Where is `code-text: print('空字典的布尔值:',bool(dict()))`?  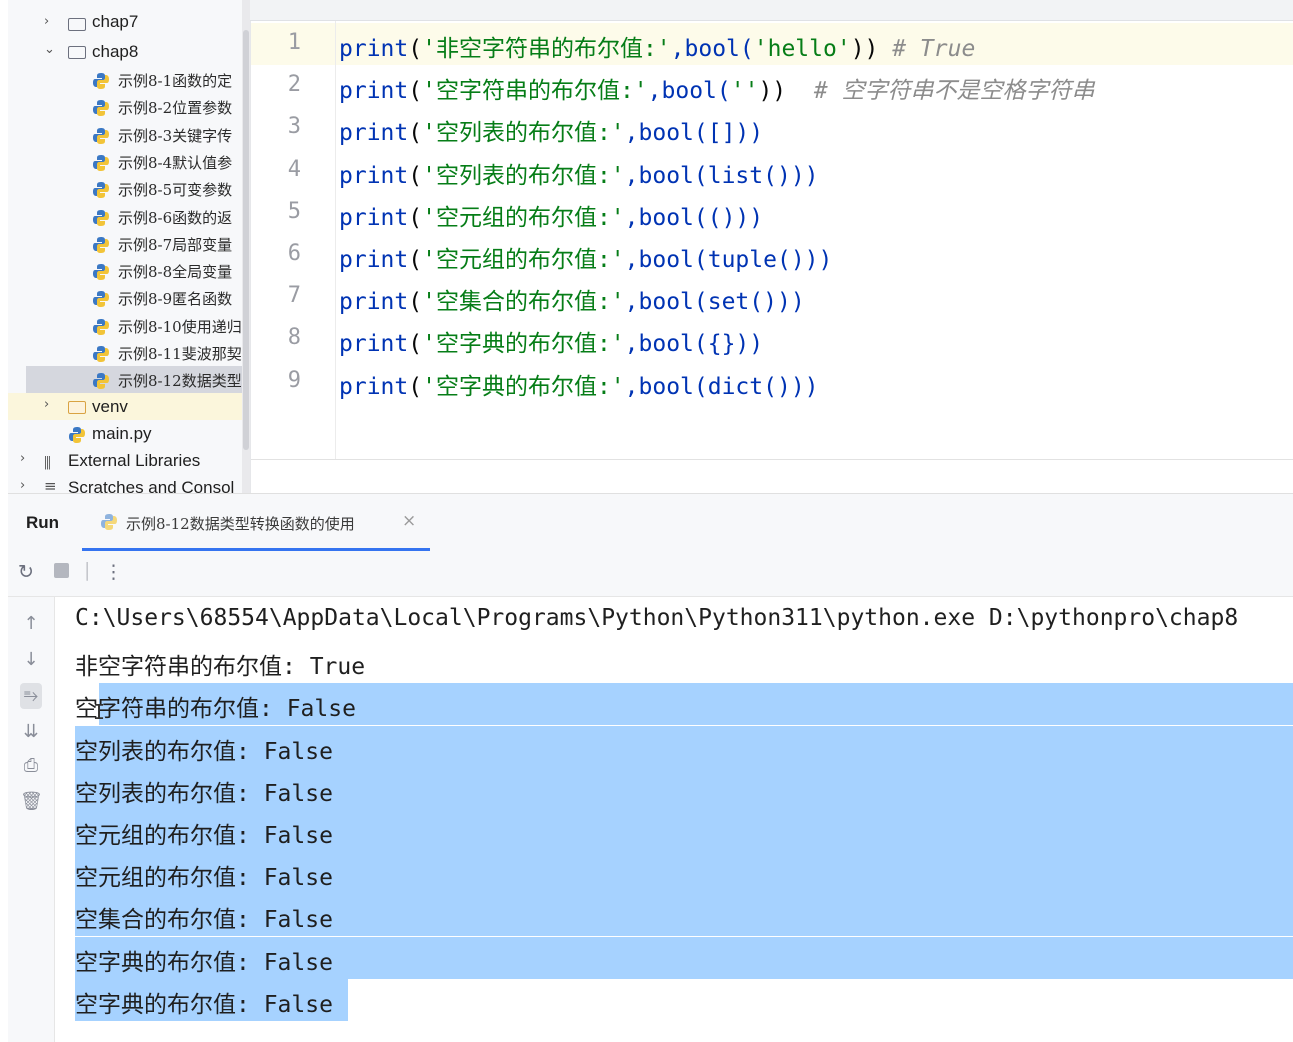 code-text: print('空字典的布尔值:',bool(dict())) is located at coordinates (579, 384).